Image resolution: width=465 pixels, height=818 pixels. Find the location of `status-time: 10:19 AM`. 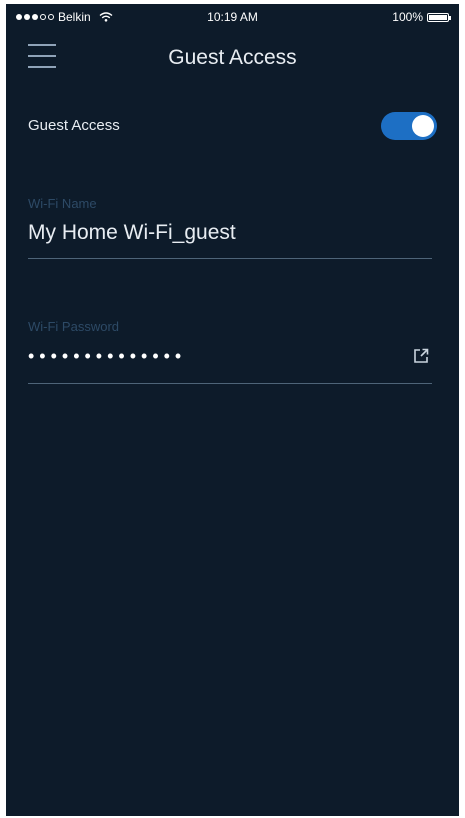

status-time: 10:19 AM is located at coordinates (232, 17).